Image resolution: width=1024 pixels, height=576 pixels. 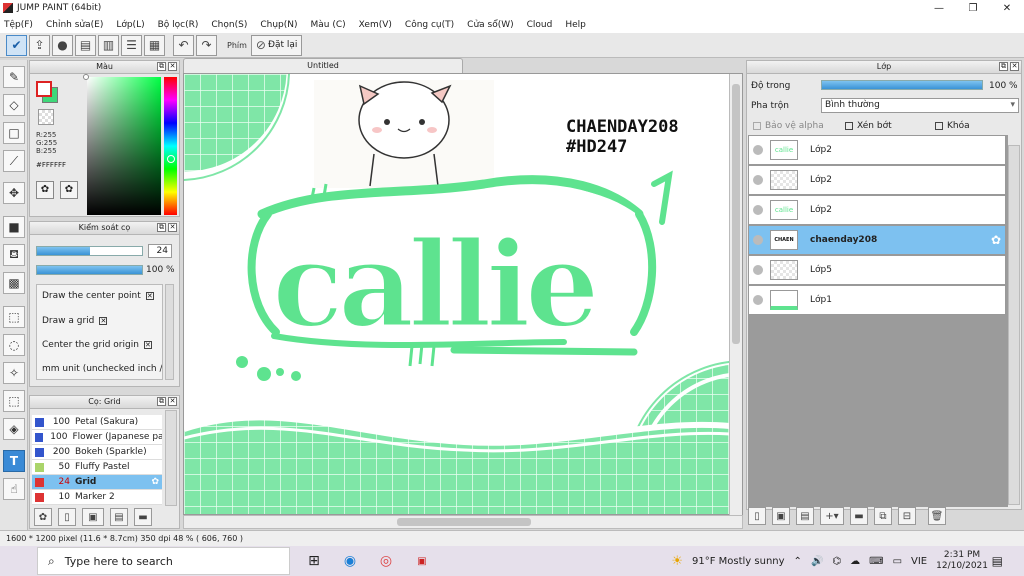 I want to click on canvas-horizontal-scrollbar, so click(x=463, y=522).